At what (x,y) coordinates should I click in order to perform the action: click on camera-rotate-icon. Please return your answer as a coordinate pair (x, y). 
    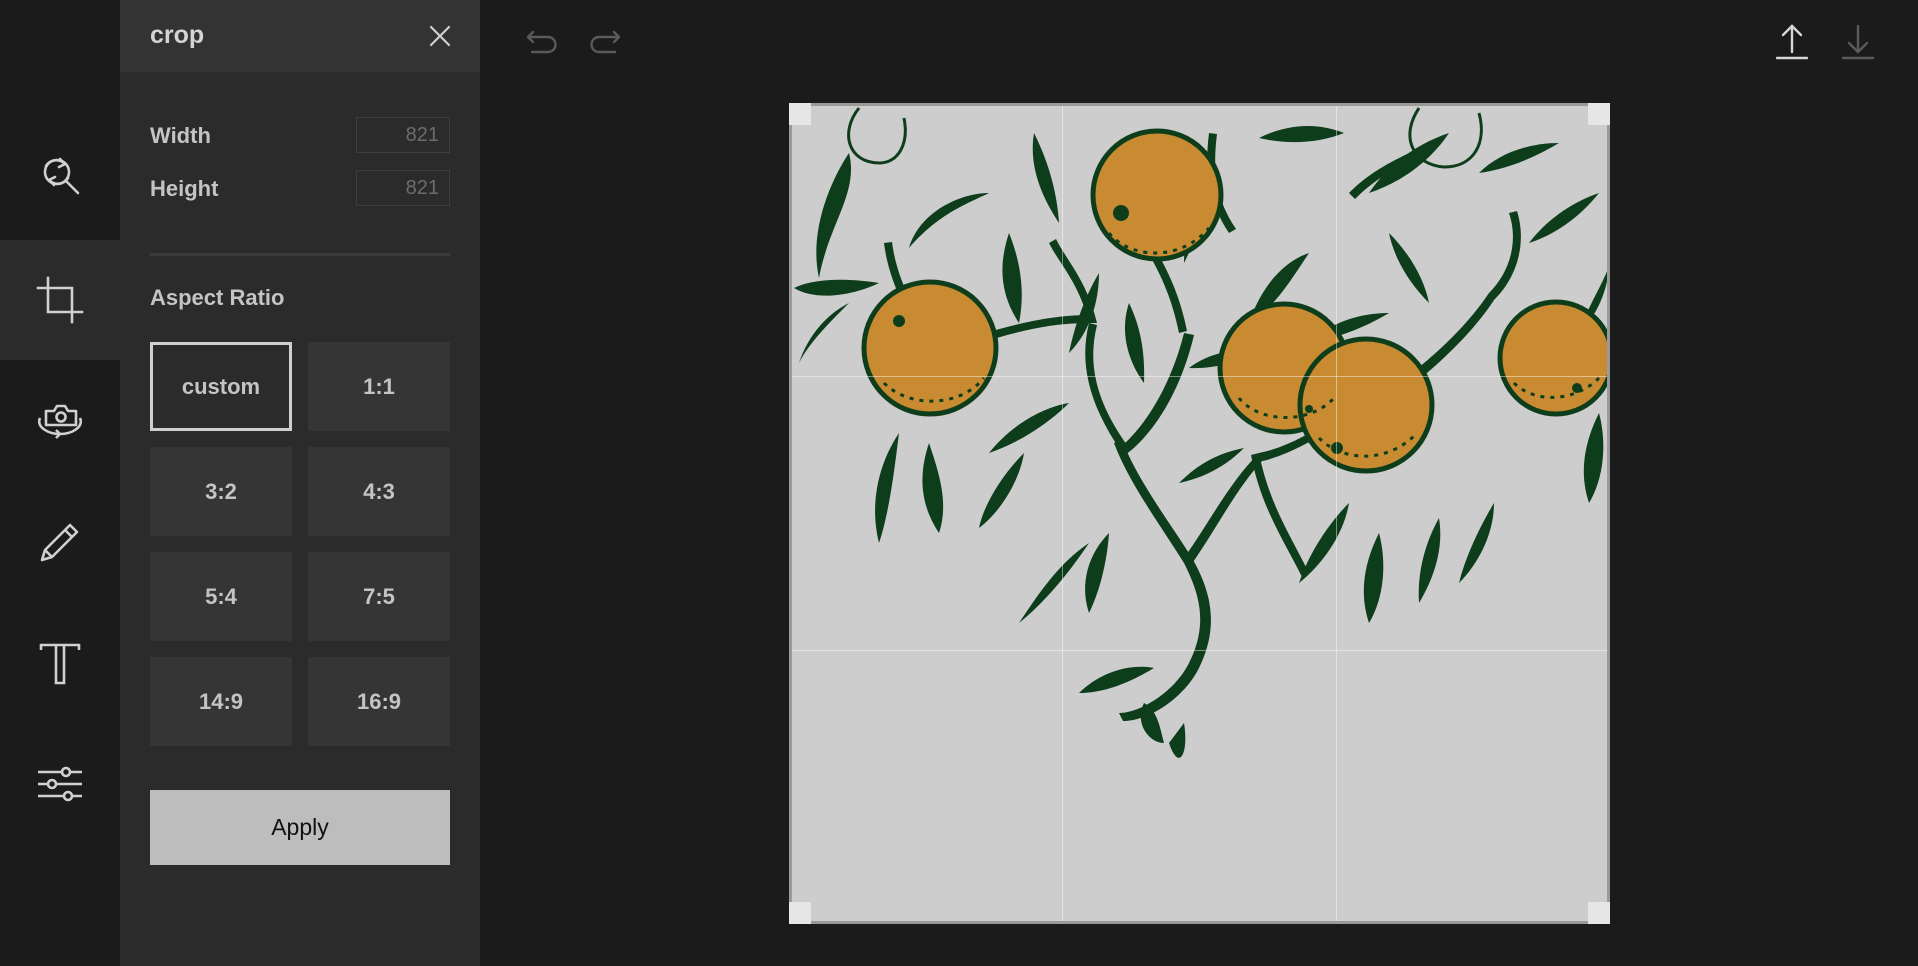
    Looking at the image, I should click on (60, 421).